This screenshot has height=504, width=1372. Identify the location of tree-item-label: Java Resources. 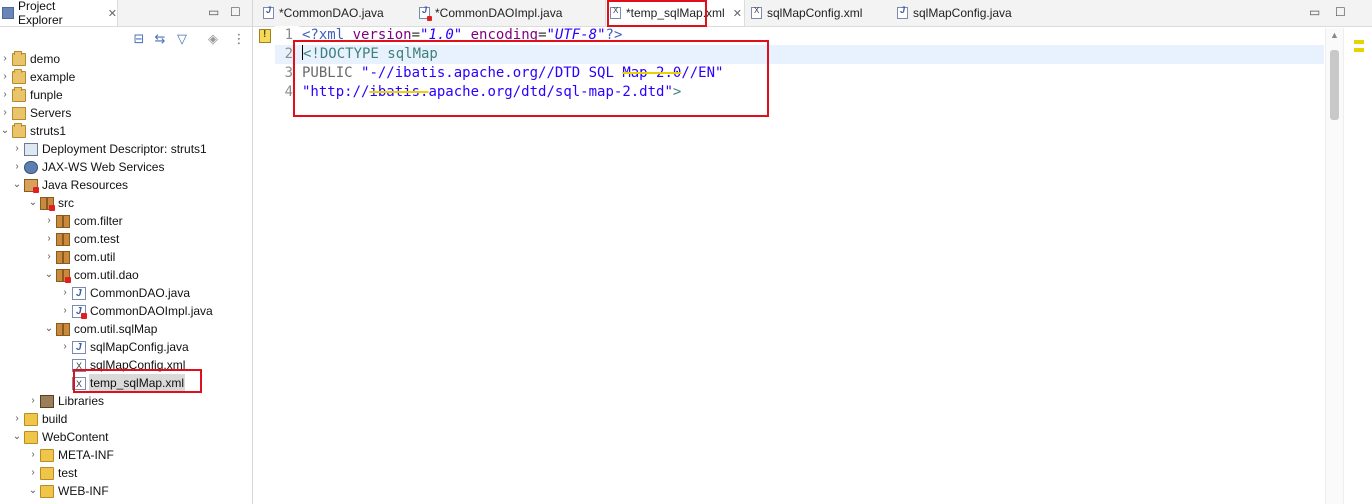
(85, 185).